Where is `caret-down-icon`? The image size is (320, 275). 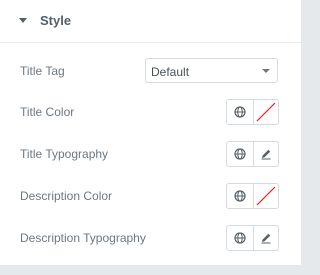
caret-down-icon is located at coordinates (23, 20).